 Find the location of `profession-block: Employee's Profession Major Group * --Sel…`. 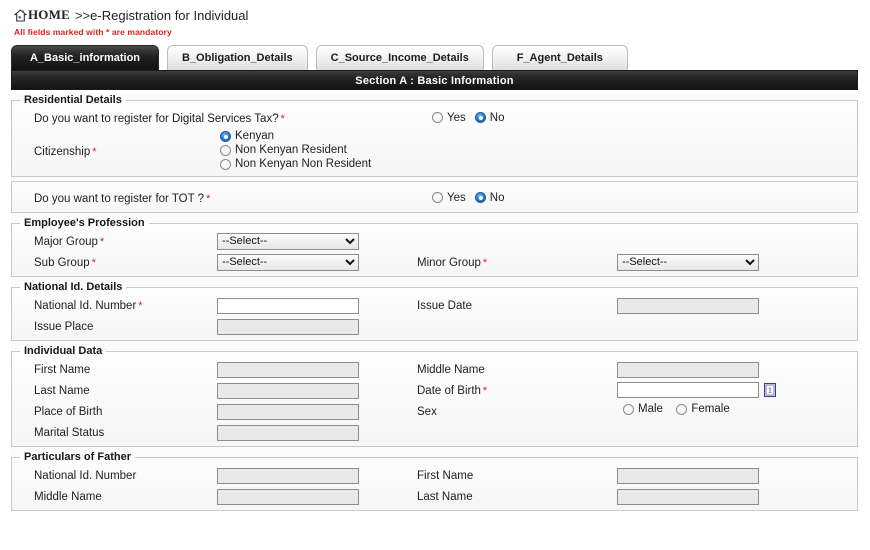

profession-block: Employee's Profession Major Group * --Sel… is located at coordinates (434, 247).